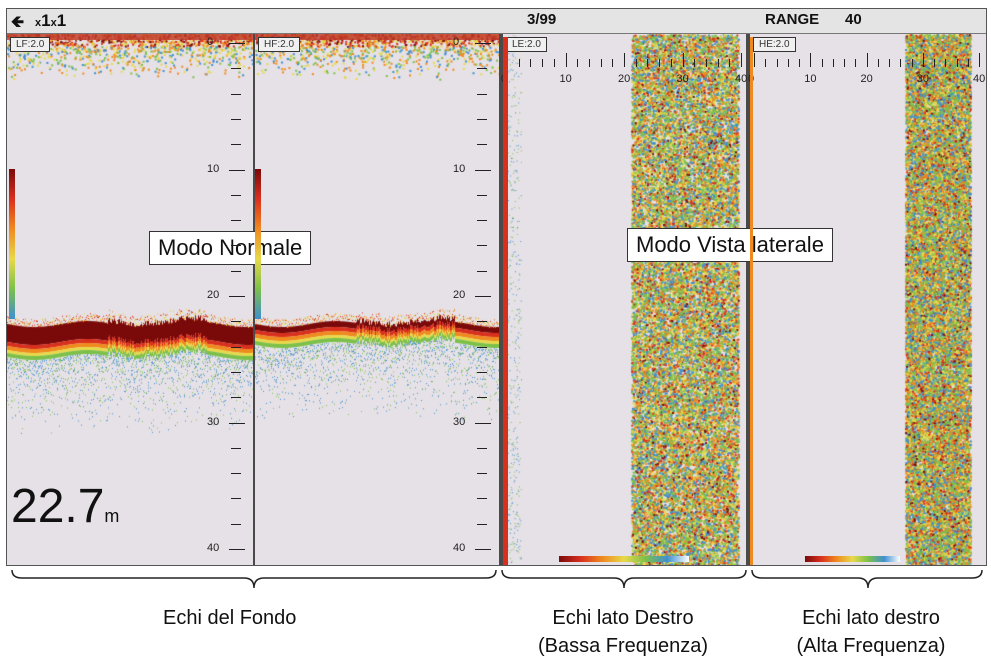  I want to click on side-scale-label: 20, so click(624, 79).